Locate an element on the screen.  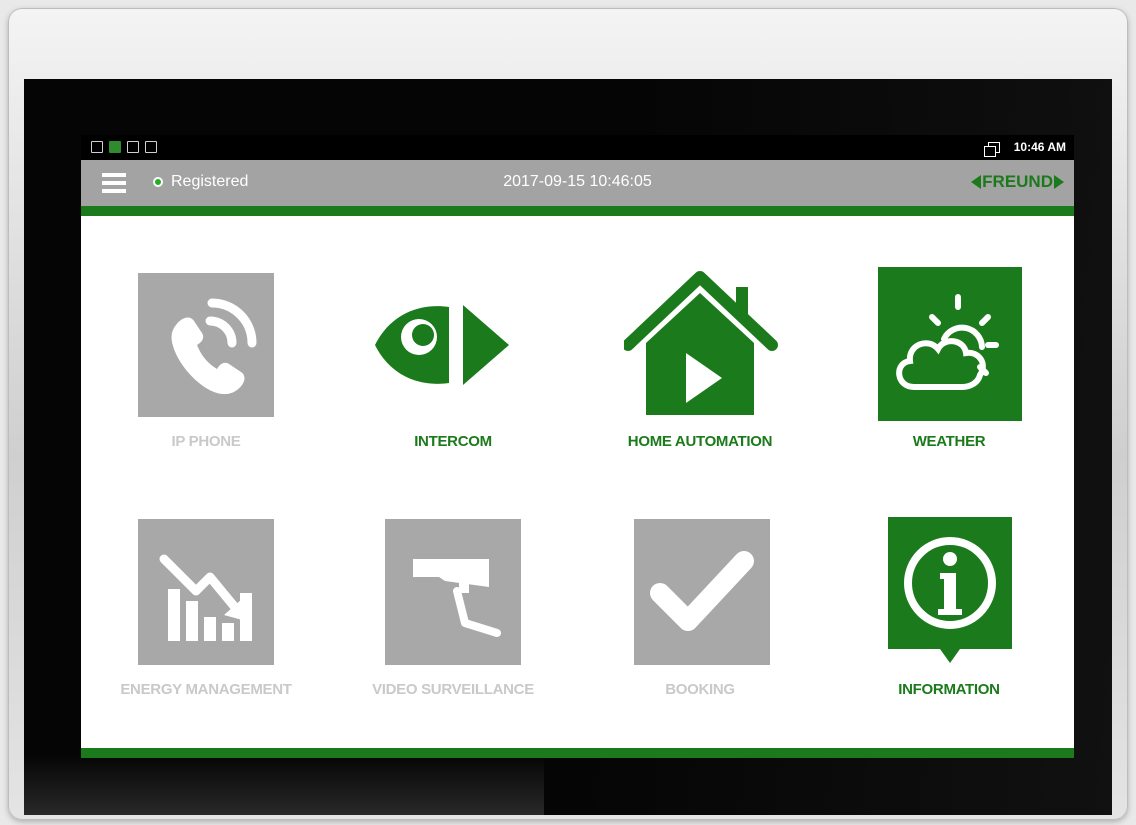
camera-icon is located at coordinates (453, 592).